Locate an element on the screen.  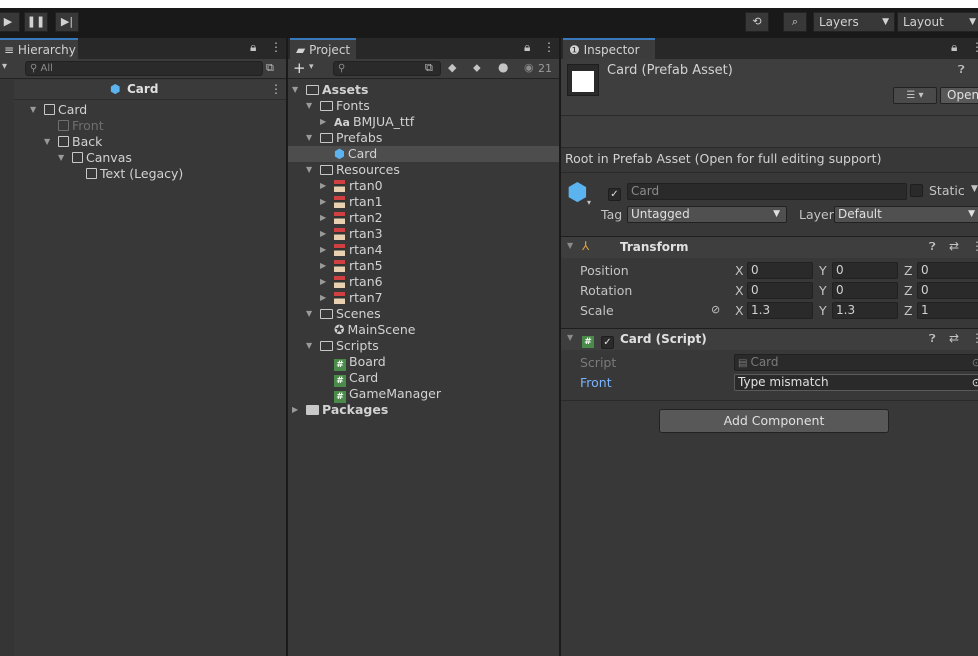
project-item-card-prefab: ⬢ Card is located at coordinates (348, 154).